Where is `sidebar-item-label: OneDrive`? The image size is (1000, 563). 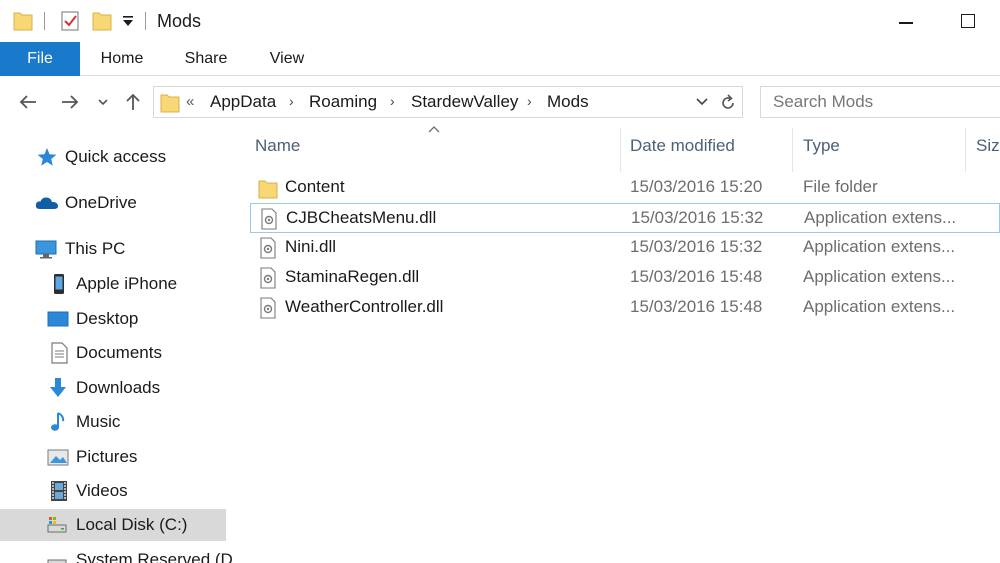 sidebar-item-label: OneDrive is located at coordinates (101, 202).